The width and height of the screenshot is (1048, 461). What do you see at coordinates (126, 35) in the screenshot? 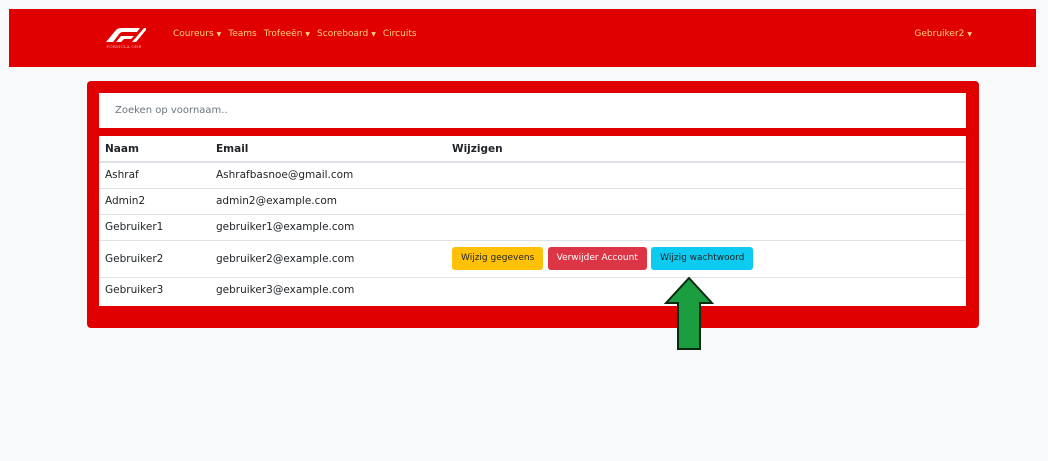
I see `f1-logo-icon` at bounding box center [126, 35].